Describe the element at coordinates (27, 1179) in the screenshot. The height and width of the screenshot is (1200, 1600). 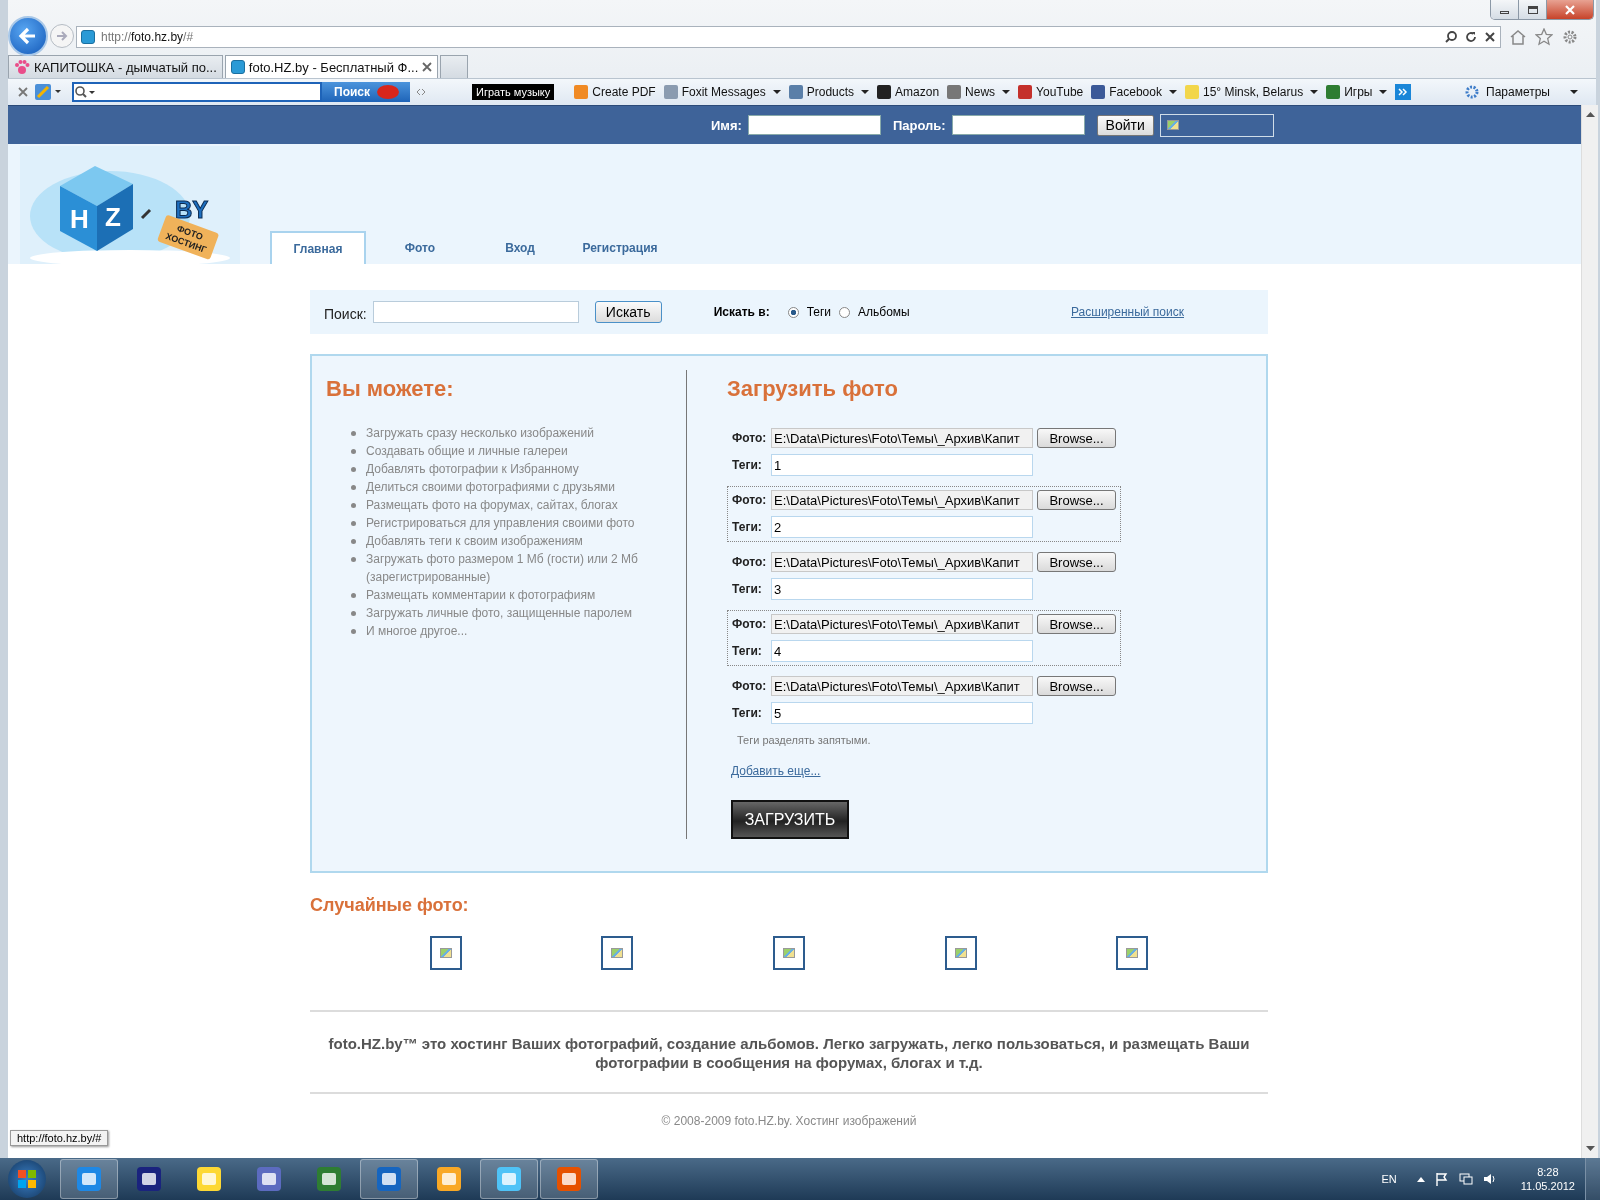
I see `start-button` at that location.